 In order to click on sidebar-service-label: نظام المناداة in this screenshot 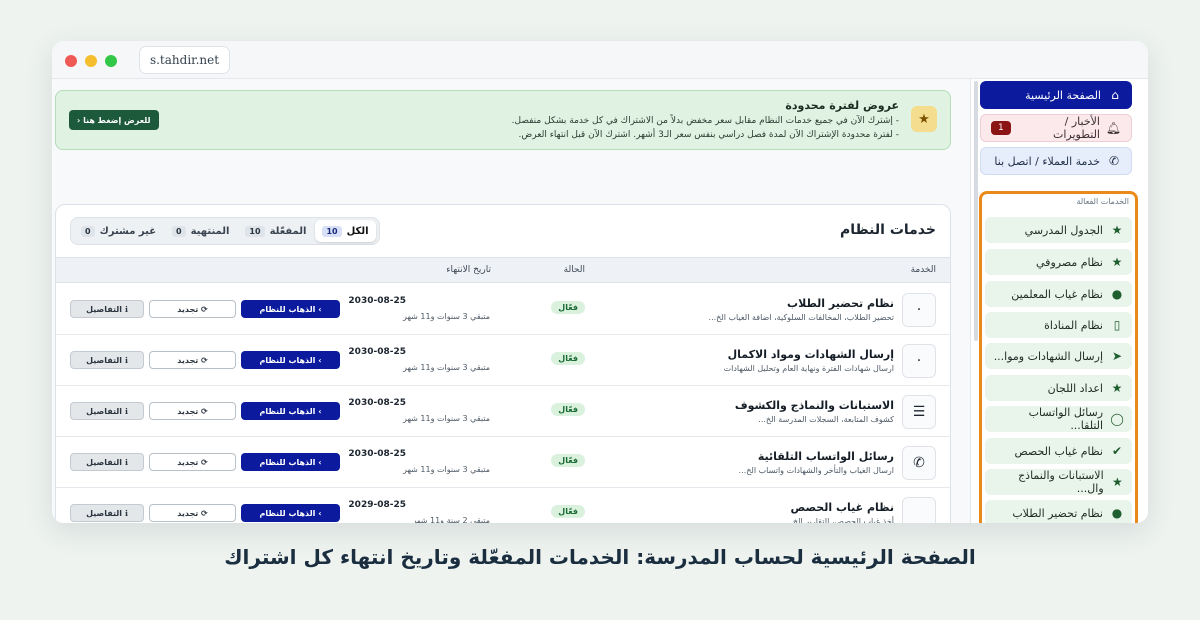, I will do `click(1073, 325)`.